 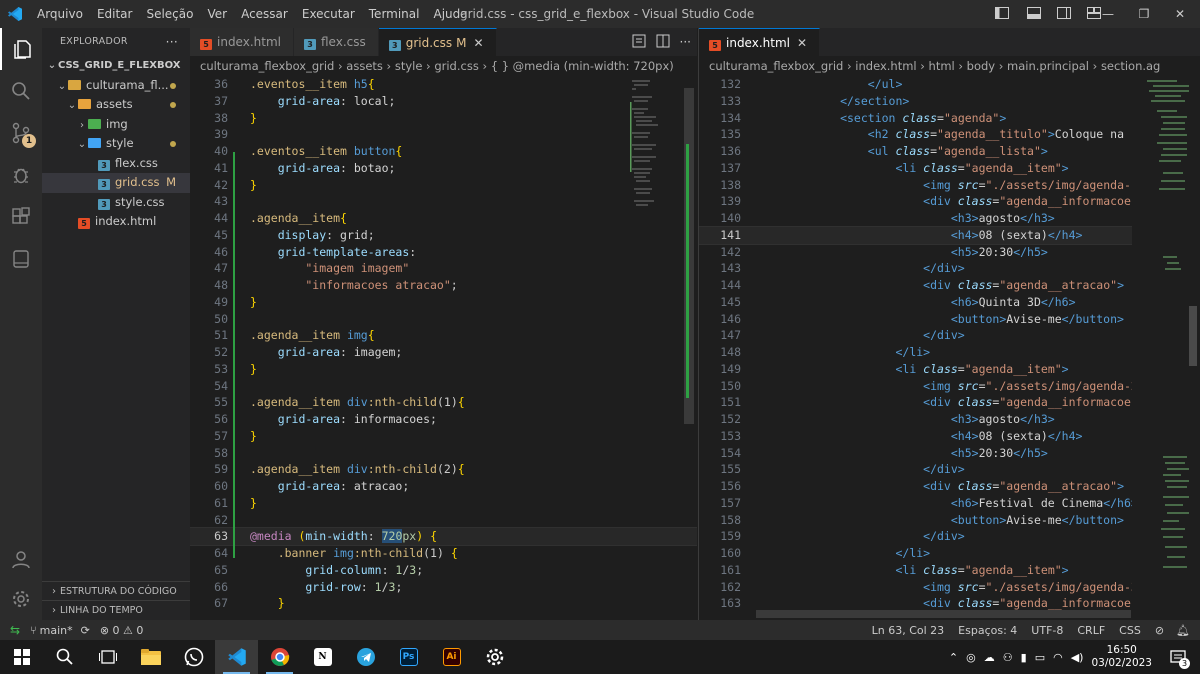 What do you see at coordinates (394, 14) in the screenshot?
I see `menu-item-terminal: Terminal` at bounding box center [394, 14].